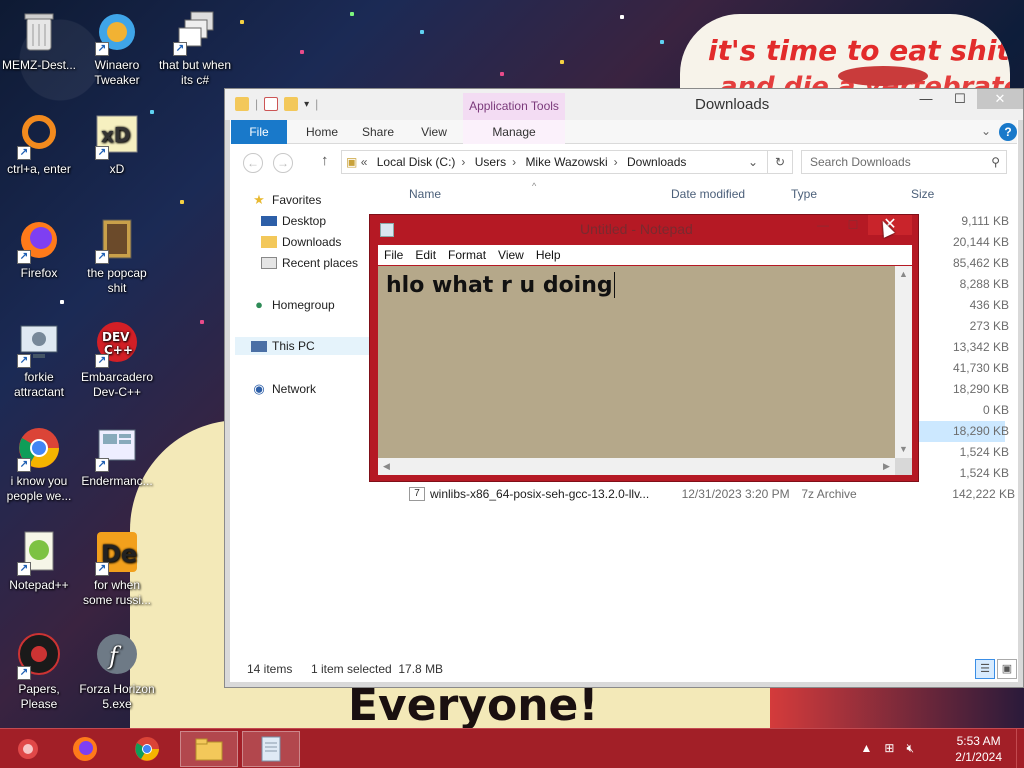 The height and width of the screenshot is (768, 1024). I want to click on nav-item-favorites: ★ Favorites, so click(286, 200).